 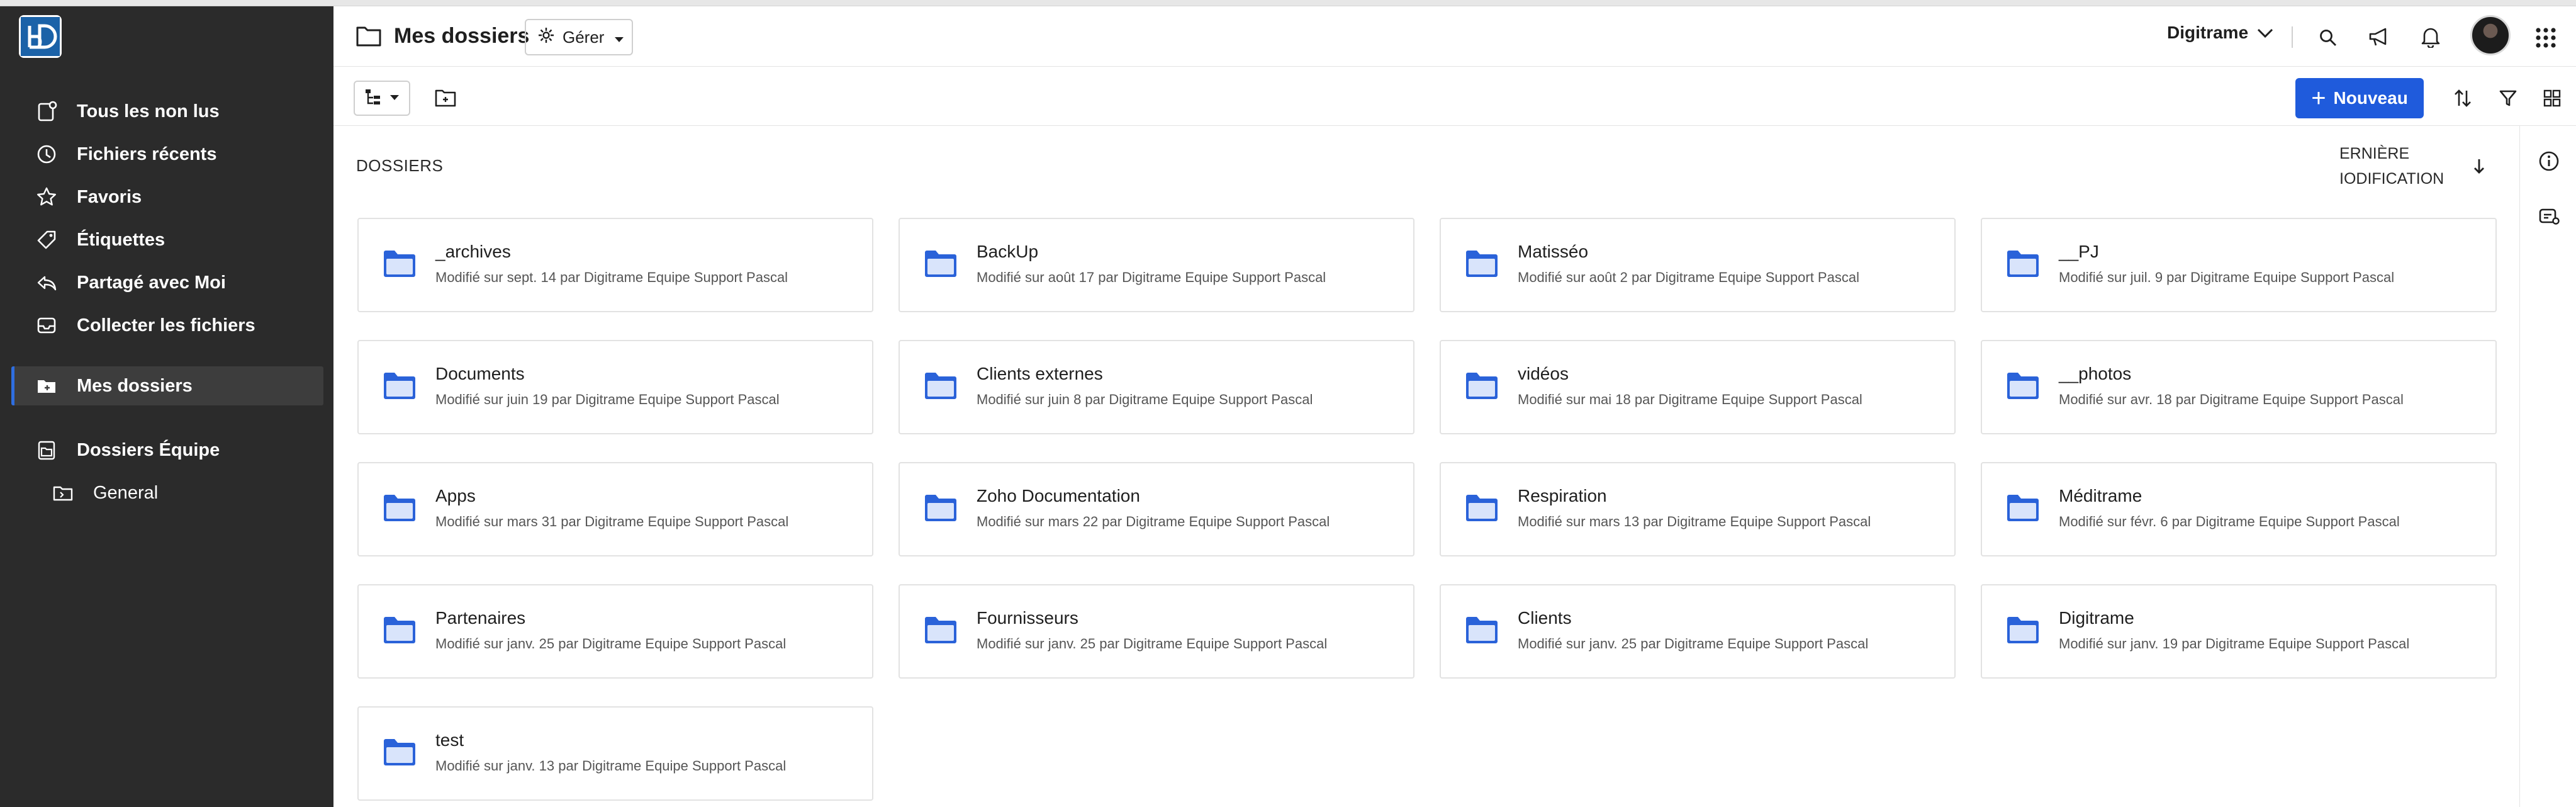 What do you see at coordinates (2479, 167) in the screenshot?
I see `arrow-down-icon` at bounding box center [2479, 167].